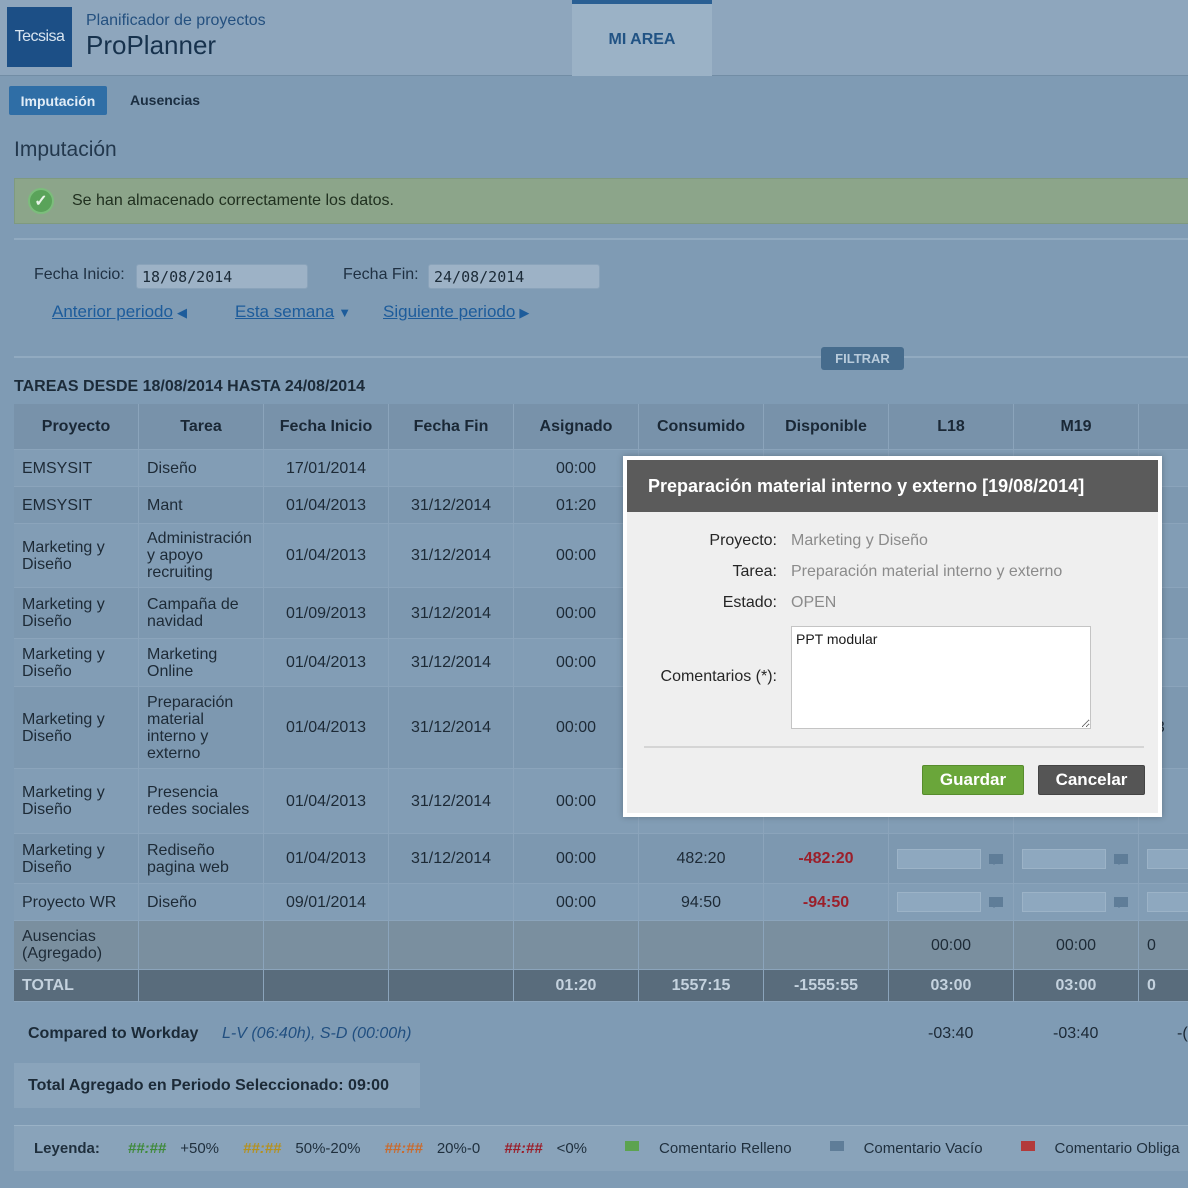  Describe the element at coordinates (432, 1148) in the screenshot. I see `legend-item: ##:## 20%-0` at that location.